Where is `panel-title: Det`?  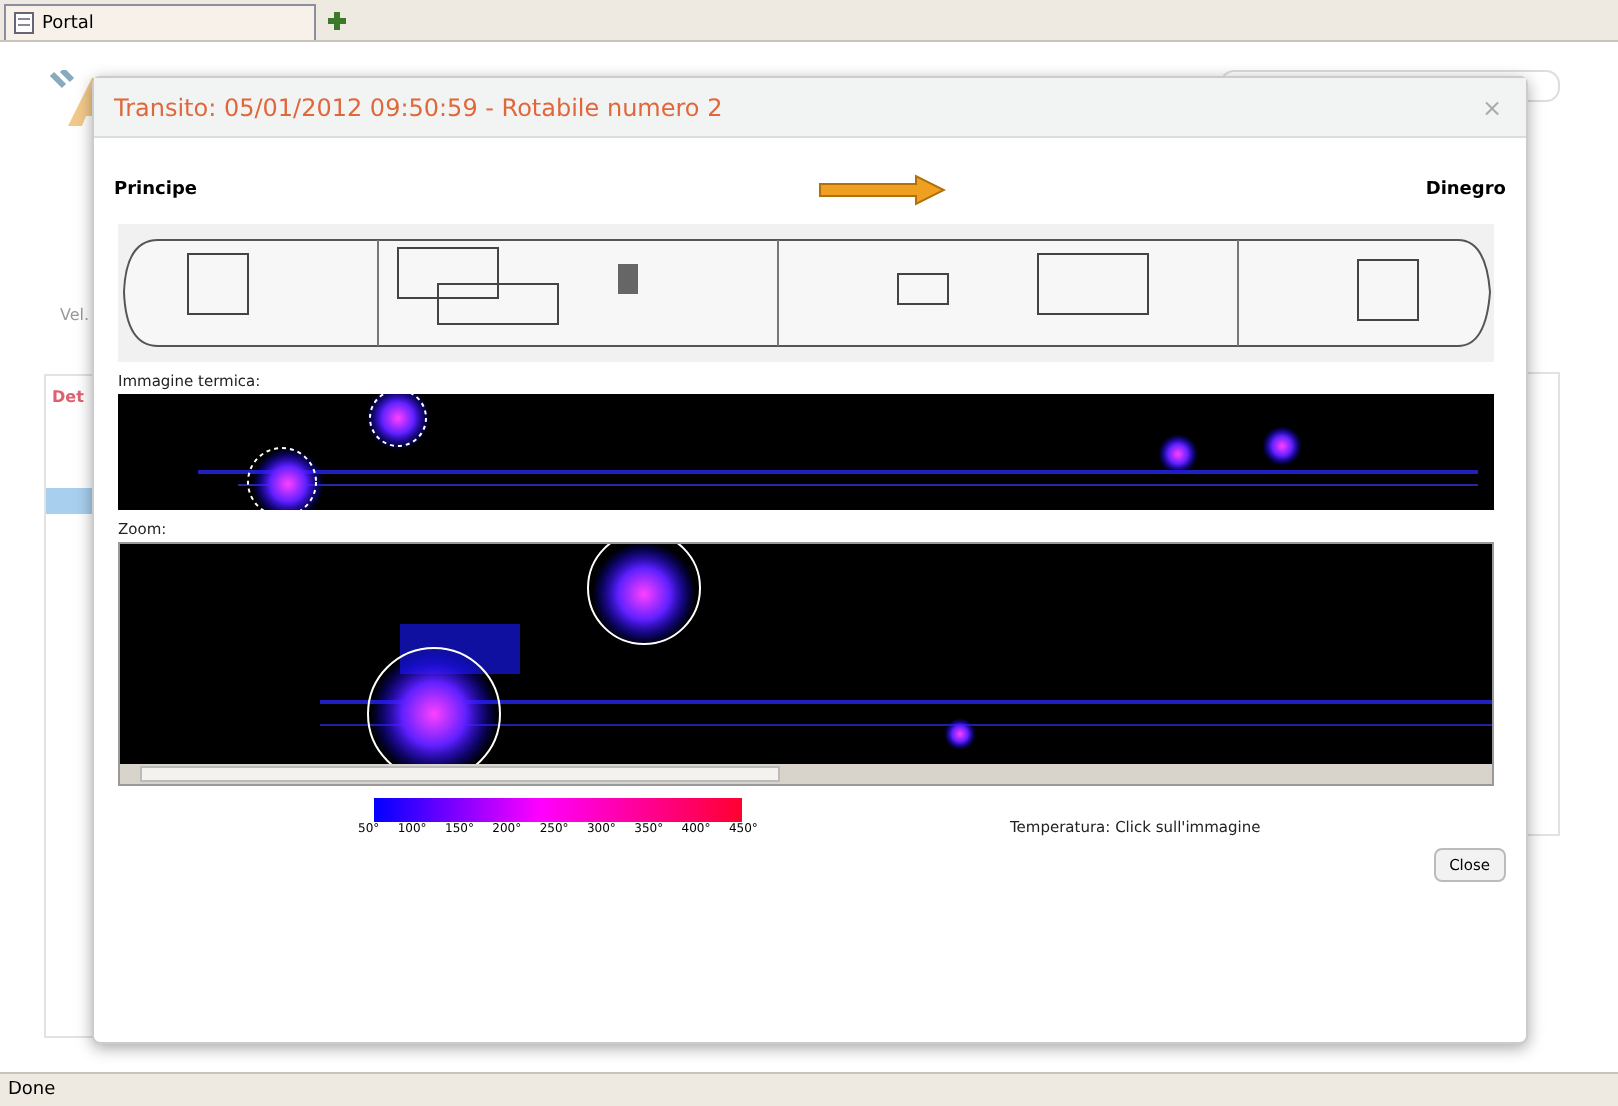 panel-title: Det is located at coordinates (68, 397).